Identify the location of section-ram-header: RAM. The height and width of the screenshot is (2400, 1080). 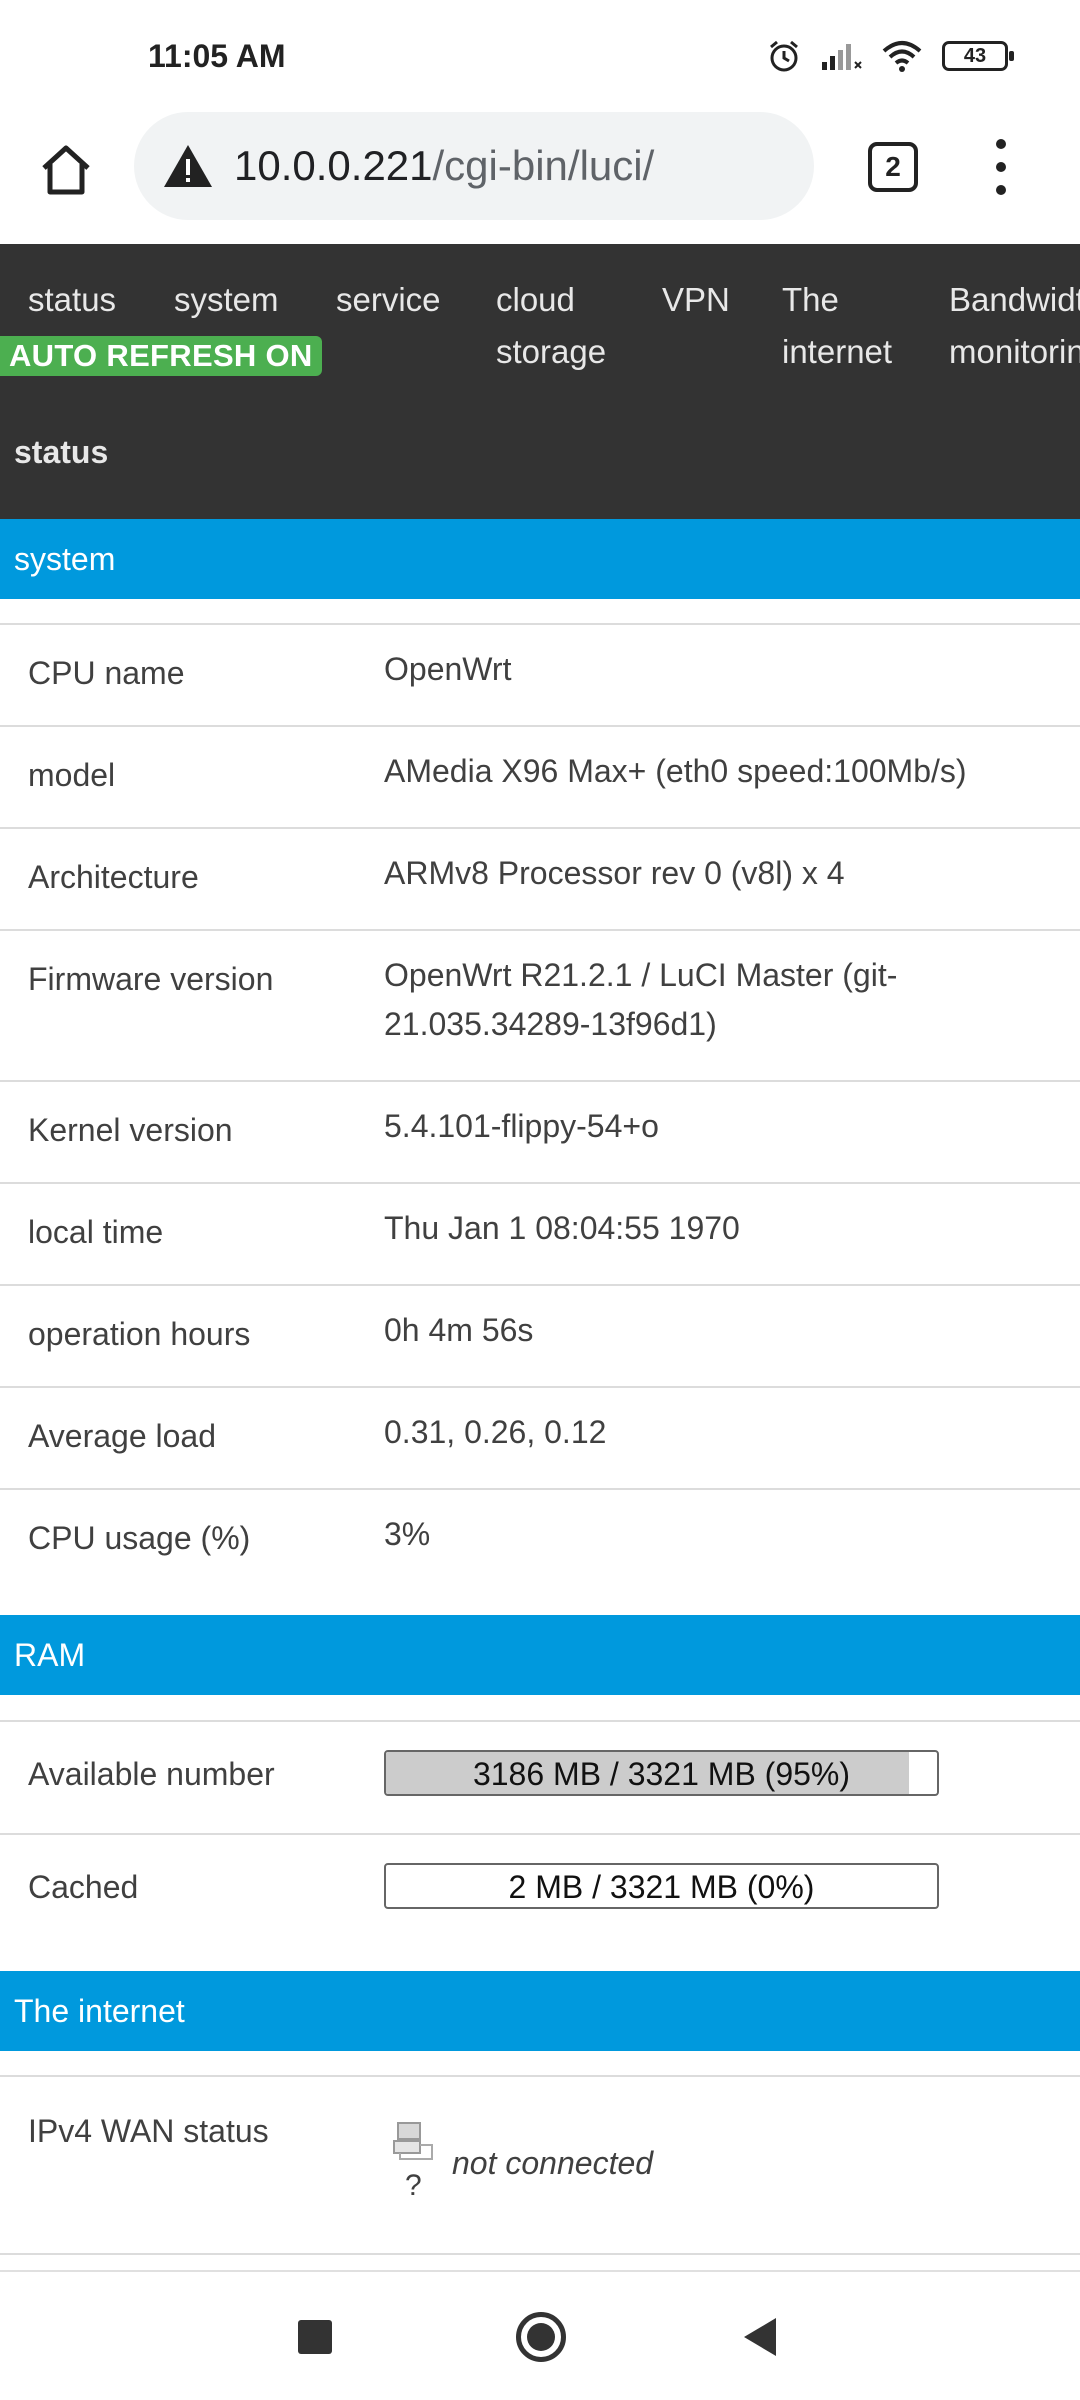
(540, 1655).